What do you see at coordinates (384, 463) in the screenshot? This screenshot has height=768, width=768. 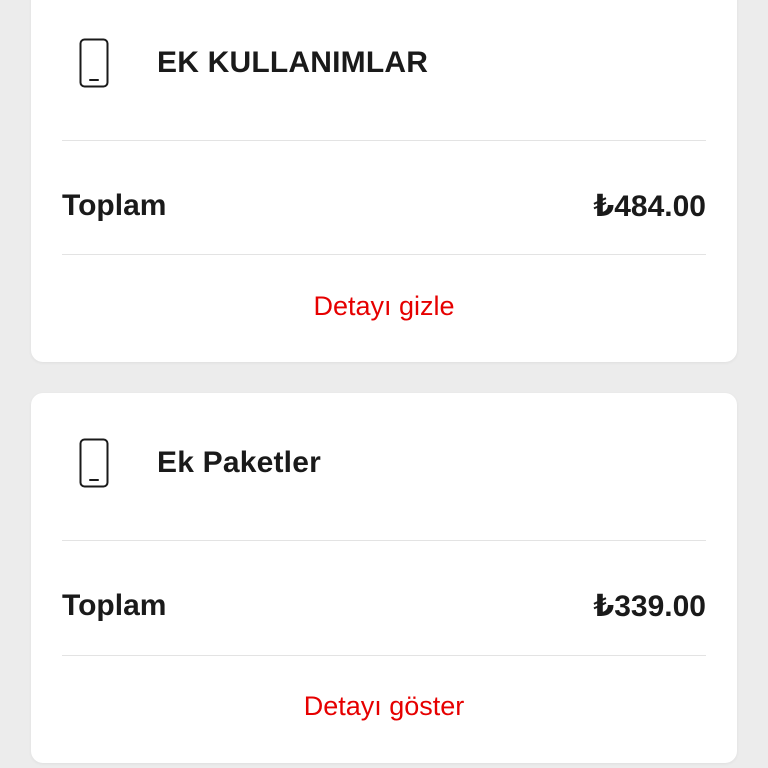 I see `card-header: Ek Paketler` at bounding box center [384, 463].